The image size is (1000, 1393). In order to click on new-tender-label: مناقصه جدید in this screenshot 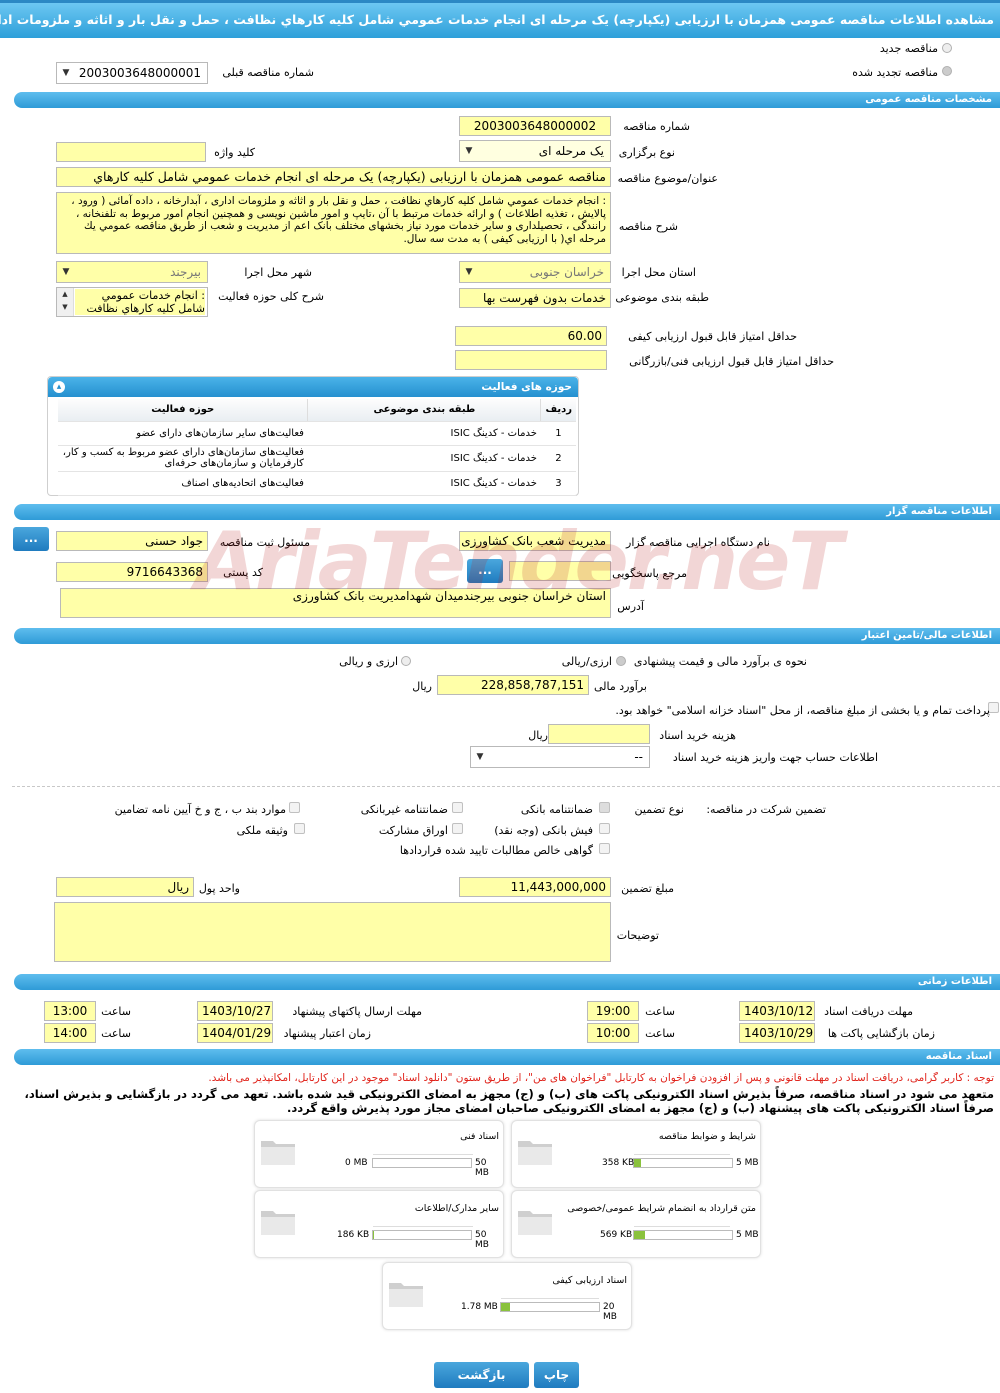, I will do `click(908, 48)`.